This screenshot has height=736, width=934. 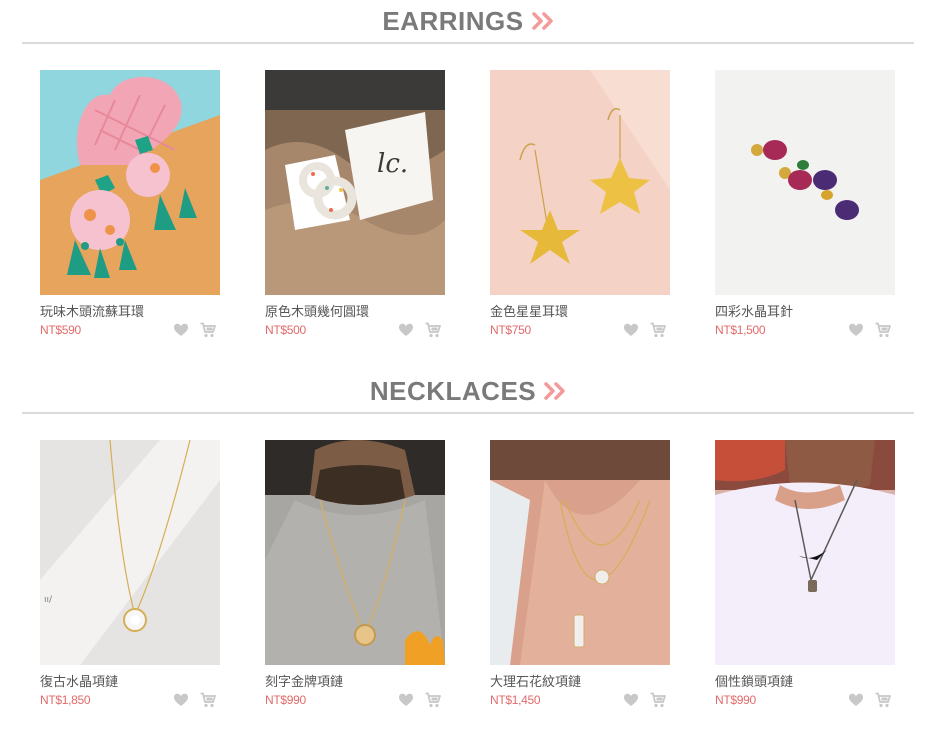 I want to click on product-card: 玩味木頭流蘇耳環 NT$590, so click(x=130, y=207).